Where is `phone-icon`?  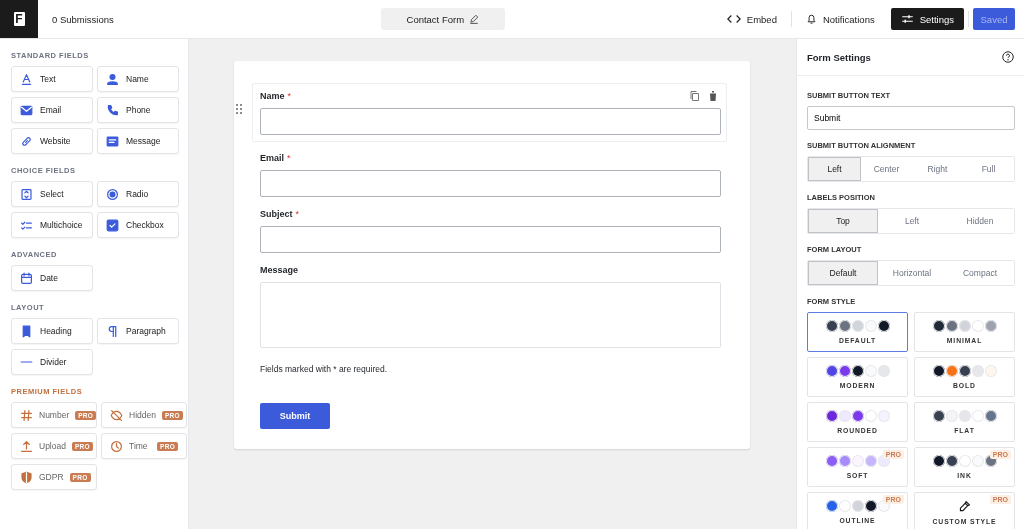
phone-icon is located at coordinates (112, 110).